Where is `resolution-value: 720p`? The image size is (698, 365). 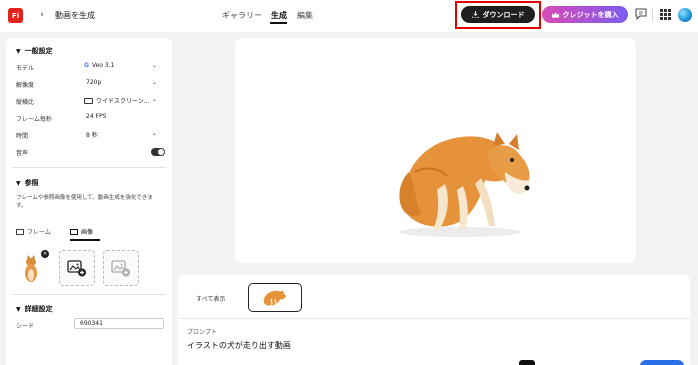 resolution-value: 720p is located at coordinates (94, 82).